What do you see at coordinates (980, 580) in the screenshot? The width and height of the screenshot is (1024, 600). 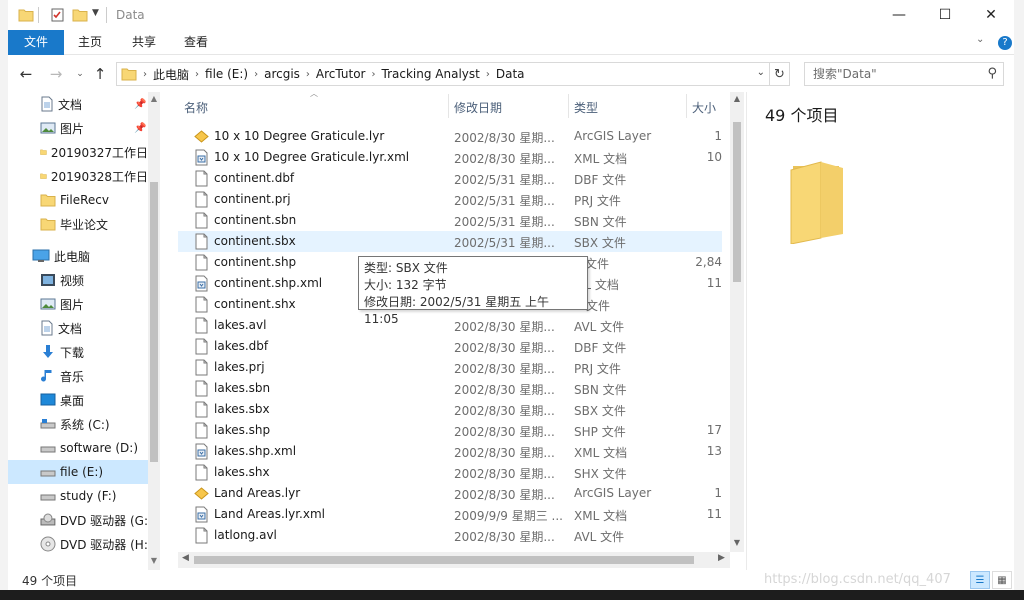 I see `details-view-button: ☰` at bounding box center [980, 580].